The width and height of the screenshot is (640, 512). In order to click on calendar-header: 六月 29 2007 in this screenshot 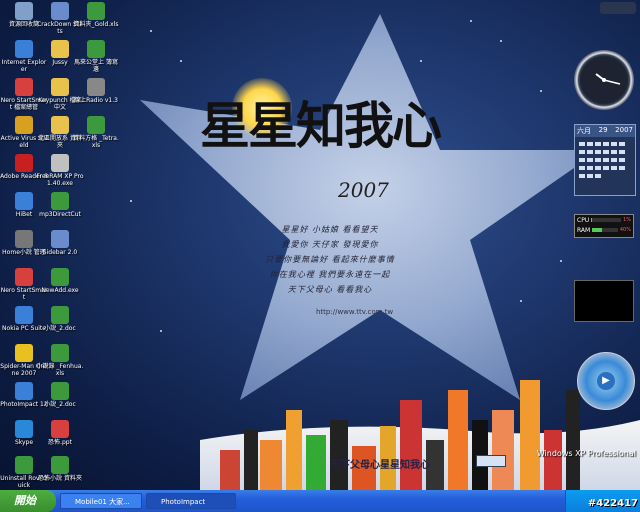, I will do `click(605, 131)`.